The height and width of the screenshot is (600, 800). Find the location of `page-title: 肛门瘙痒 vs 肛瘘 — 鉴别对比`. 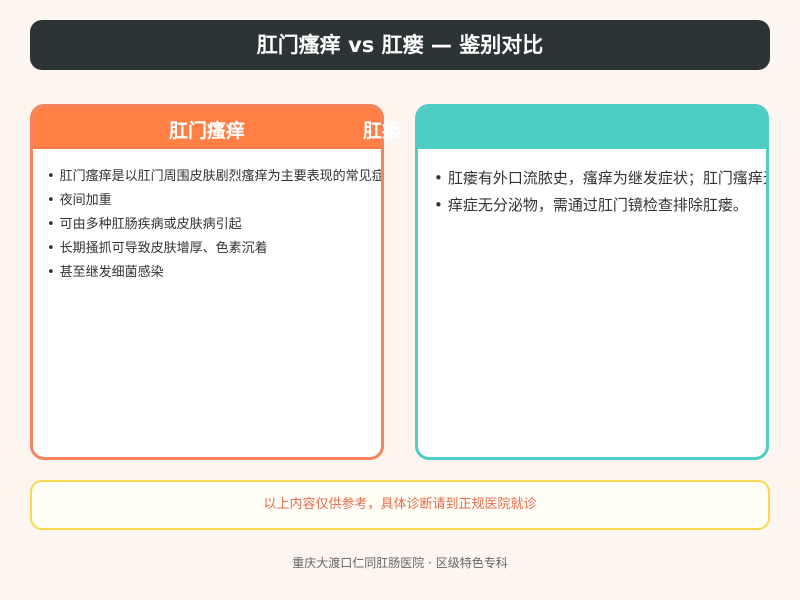

page-title: 肛门瘙痒 vs 肛瘘 — 鉴别对比 is located at coordinates (400, 45).